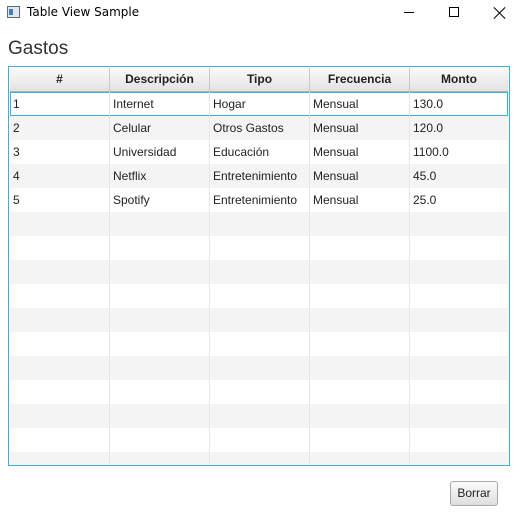 The width and height of the screenshot is (520, 526). Describe the element at coordinates (60, 152) in the screenshot. I see `table-cell: 3` at that location.